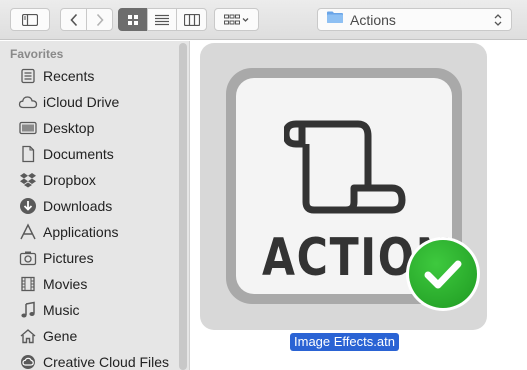 The image size is (527, 370). I want to click on sidebar-scrollbar, so click(183, 206).